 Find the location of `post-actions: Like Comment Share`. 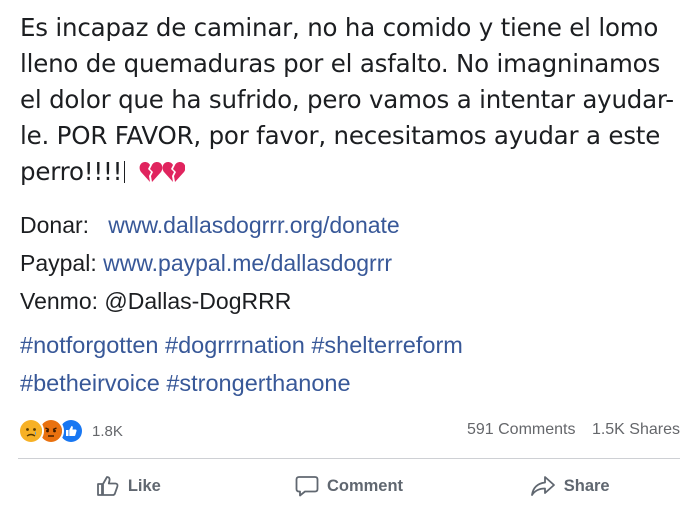

post-actions: Like Comment Share is located at coordinates (349, 486).